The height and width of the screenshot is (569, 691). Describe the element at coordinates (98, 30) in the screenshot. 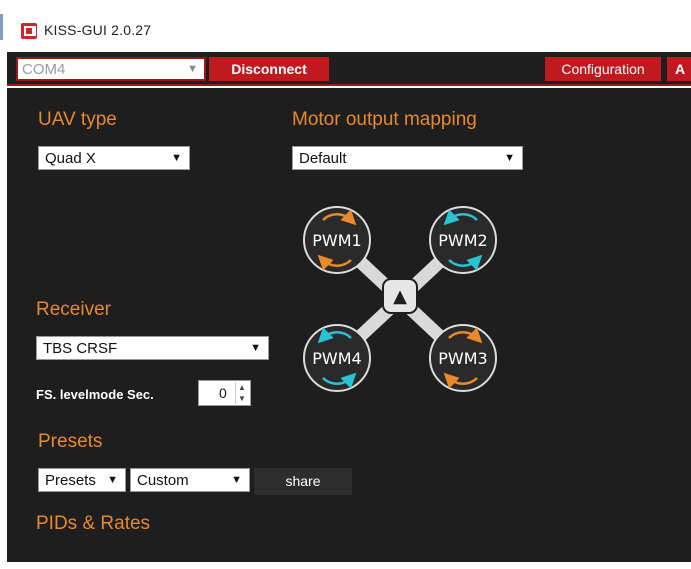

I see `window-title: KISS-GUI 2.0.27` at that location.